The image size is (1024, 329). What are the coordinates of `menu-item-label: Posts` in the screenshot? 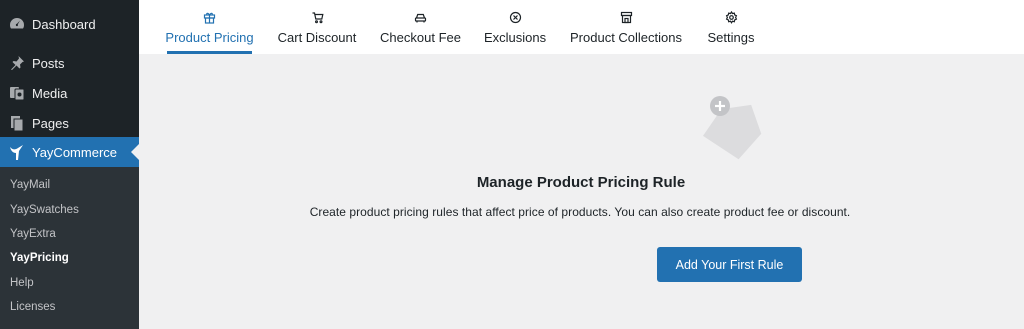 It's located at (48, 63).